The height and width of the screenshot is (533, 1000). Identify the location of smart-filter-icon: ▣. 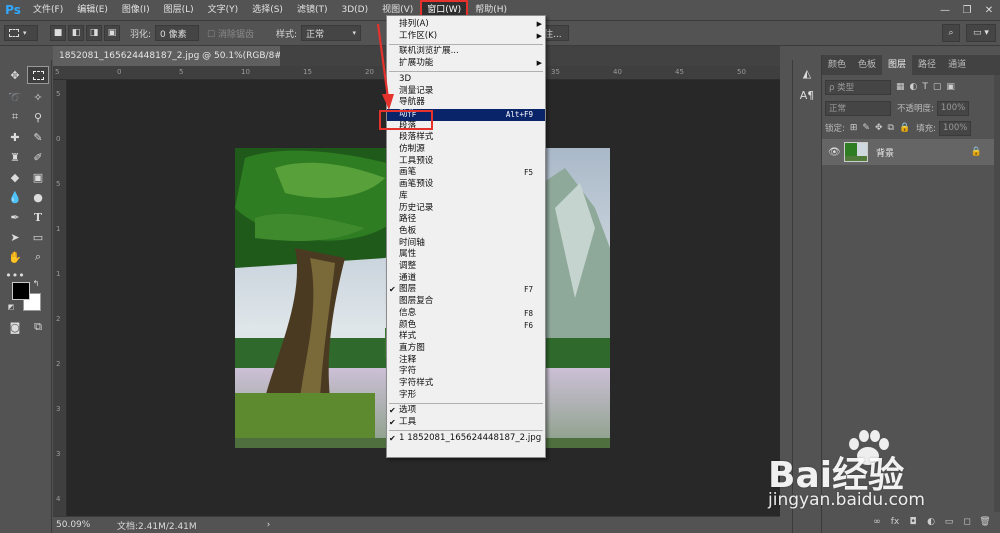
(950, 87).